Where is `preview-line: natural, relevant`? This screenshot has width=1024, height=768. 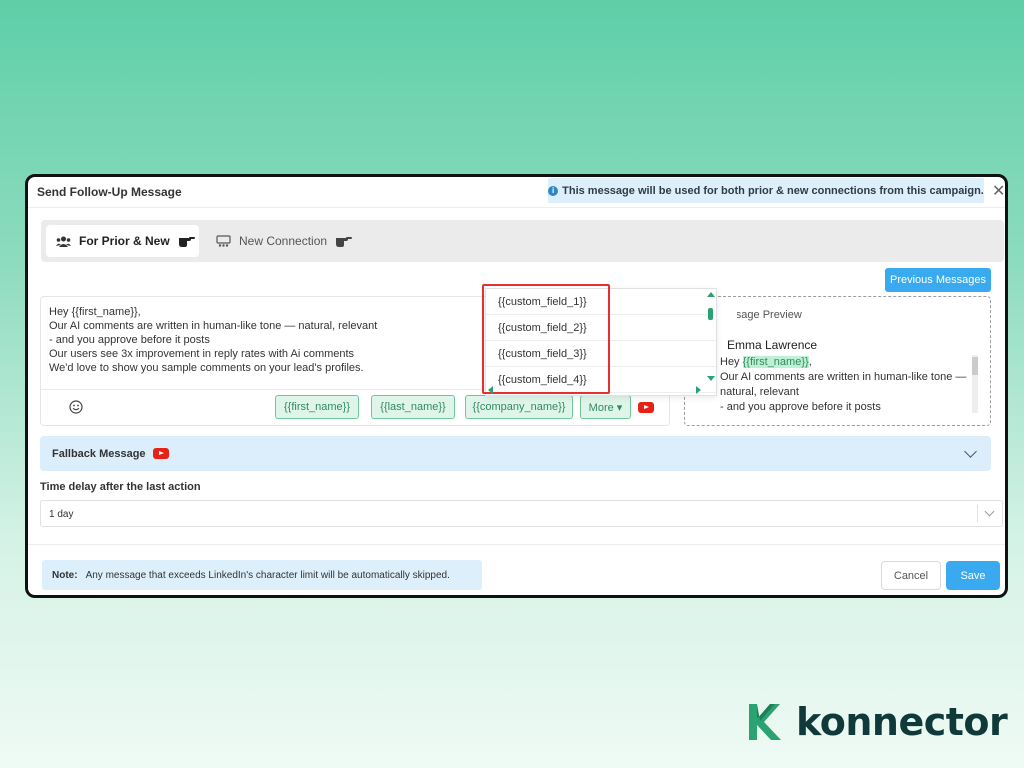 preview-line: natural, relevant is located at coordinates (759, 392).